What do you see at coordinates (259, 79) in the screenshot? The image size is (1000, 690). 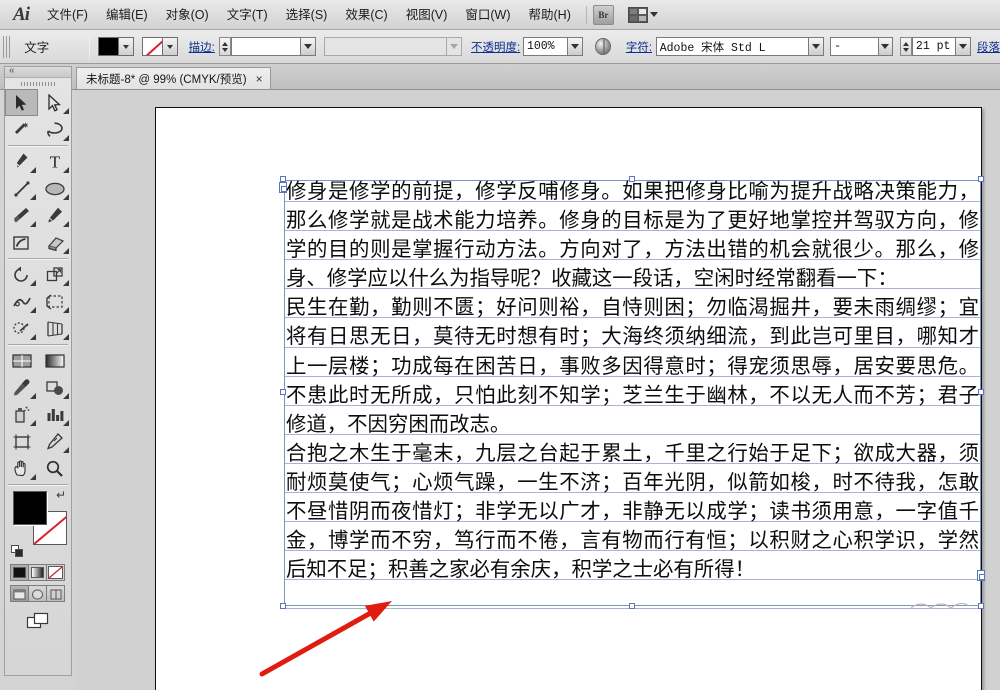 I see `close-icon: ×` at bounding box center [259, 79].